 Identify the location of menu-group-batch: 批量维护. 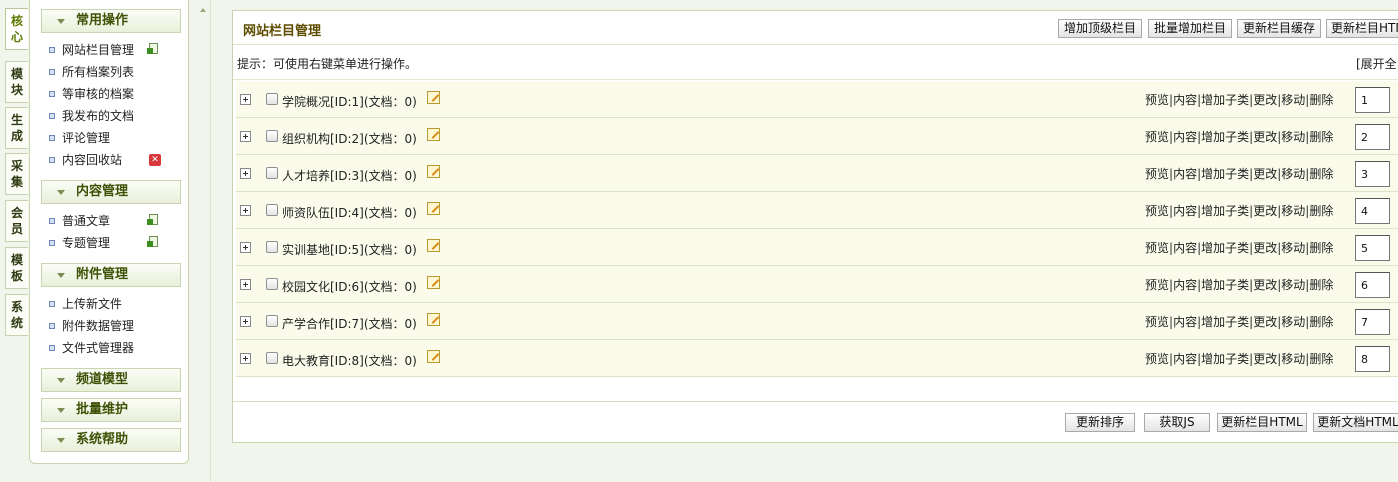
(111, 410).